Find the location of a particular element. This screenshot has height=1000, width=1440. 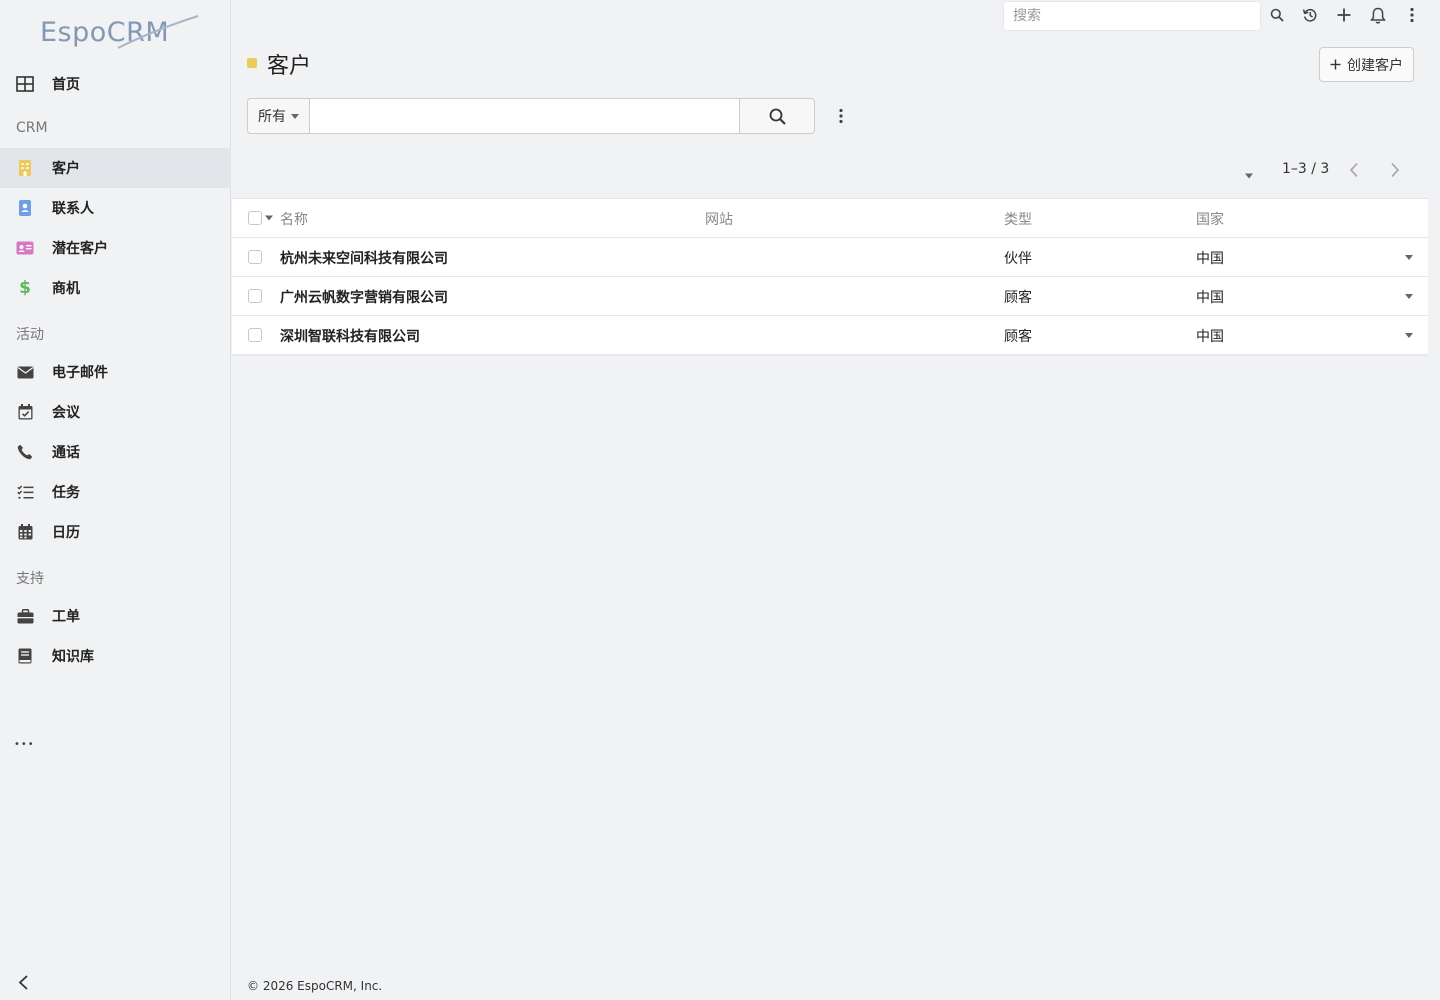

sidebar-item-meetings: 会议 is located at coordinates (115, 412).